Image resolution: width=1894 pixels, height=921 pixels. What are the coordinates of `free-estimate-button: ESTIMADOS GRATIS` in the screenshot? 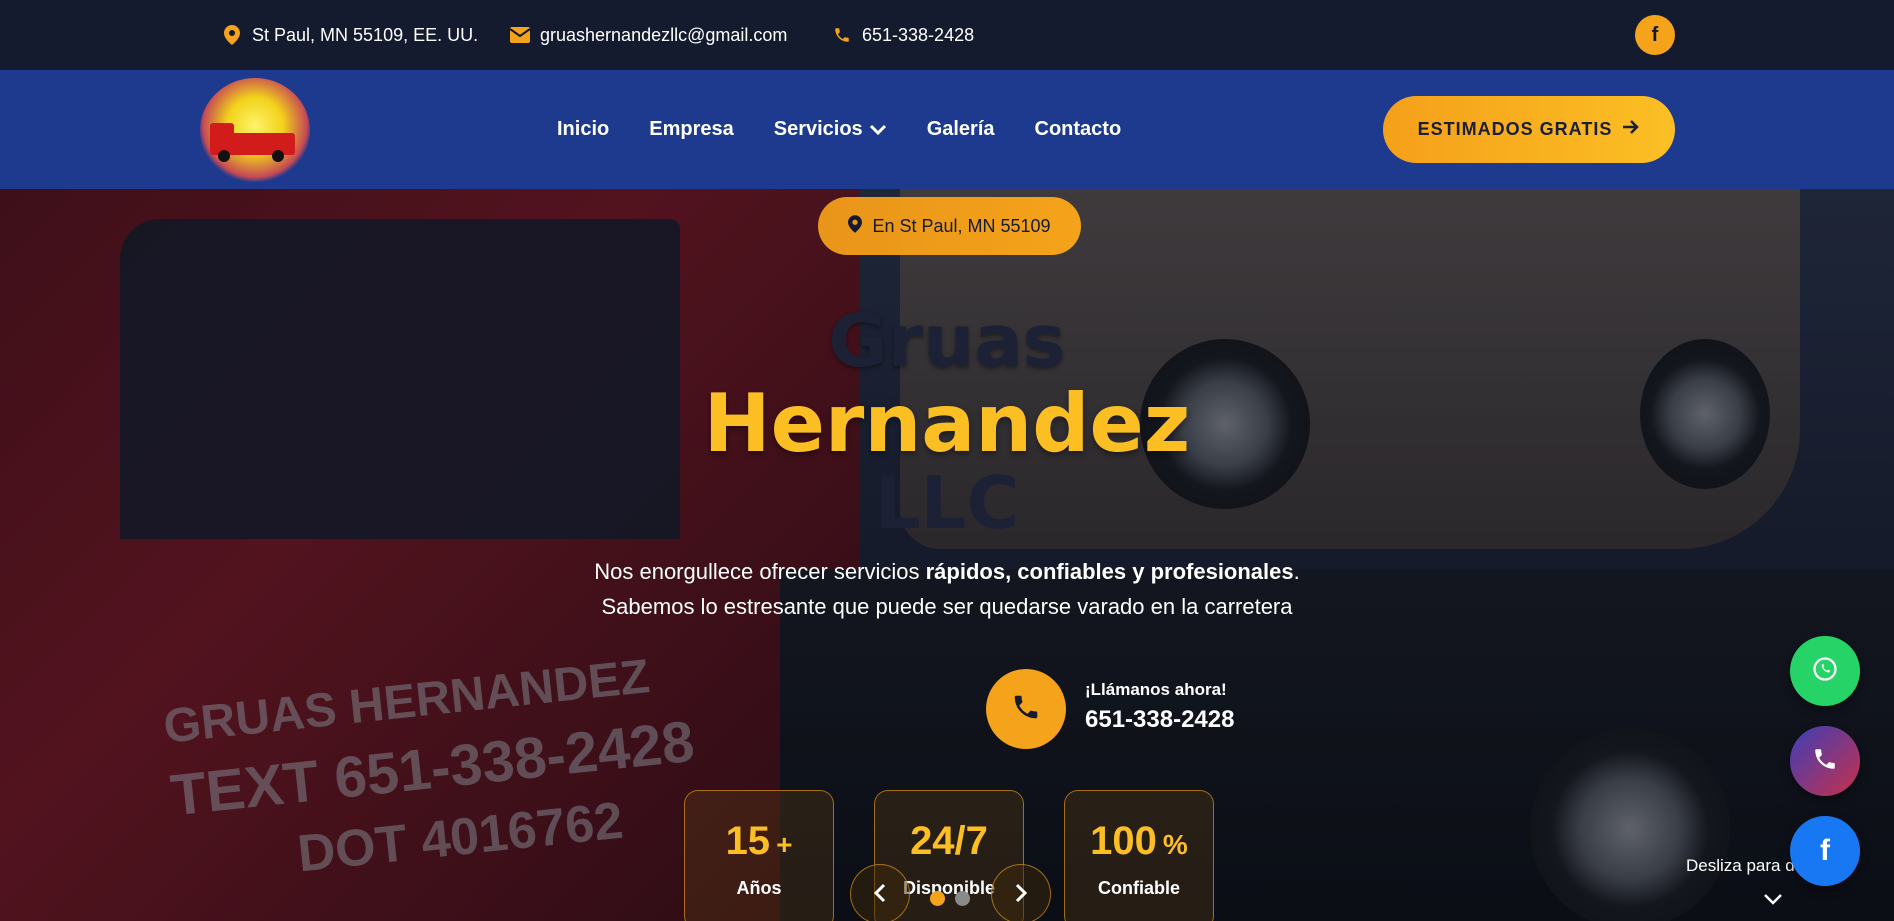 It's located at (1529, 129).